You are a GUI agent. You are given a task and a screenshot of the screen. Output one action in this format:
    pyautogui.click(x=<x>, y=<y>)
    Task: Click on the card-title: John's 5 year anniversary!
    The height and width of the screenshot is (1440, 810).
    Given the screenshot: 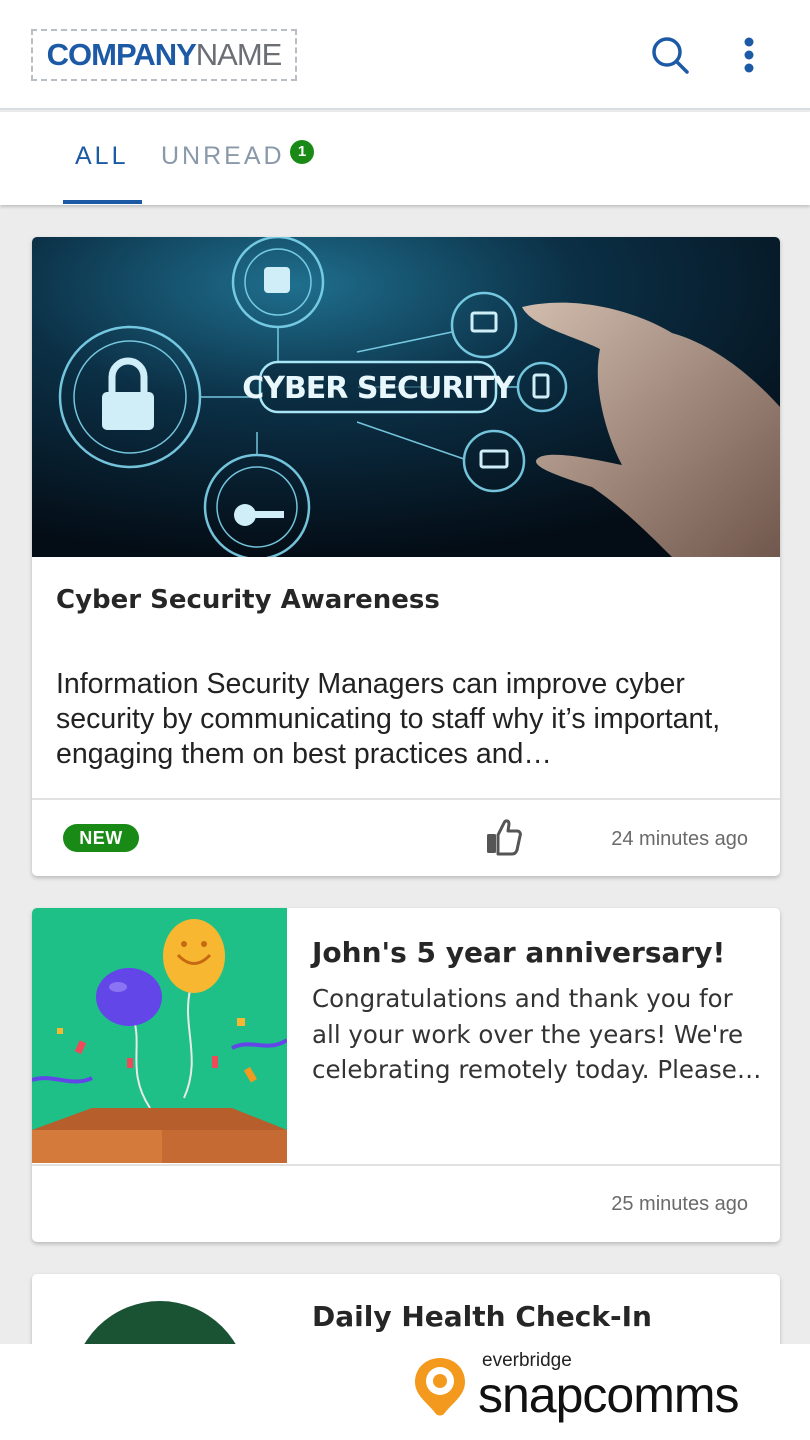 What is the action you would take?
    pyautogui.click(x=519, y=952)
    